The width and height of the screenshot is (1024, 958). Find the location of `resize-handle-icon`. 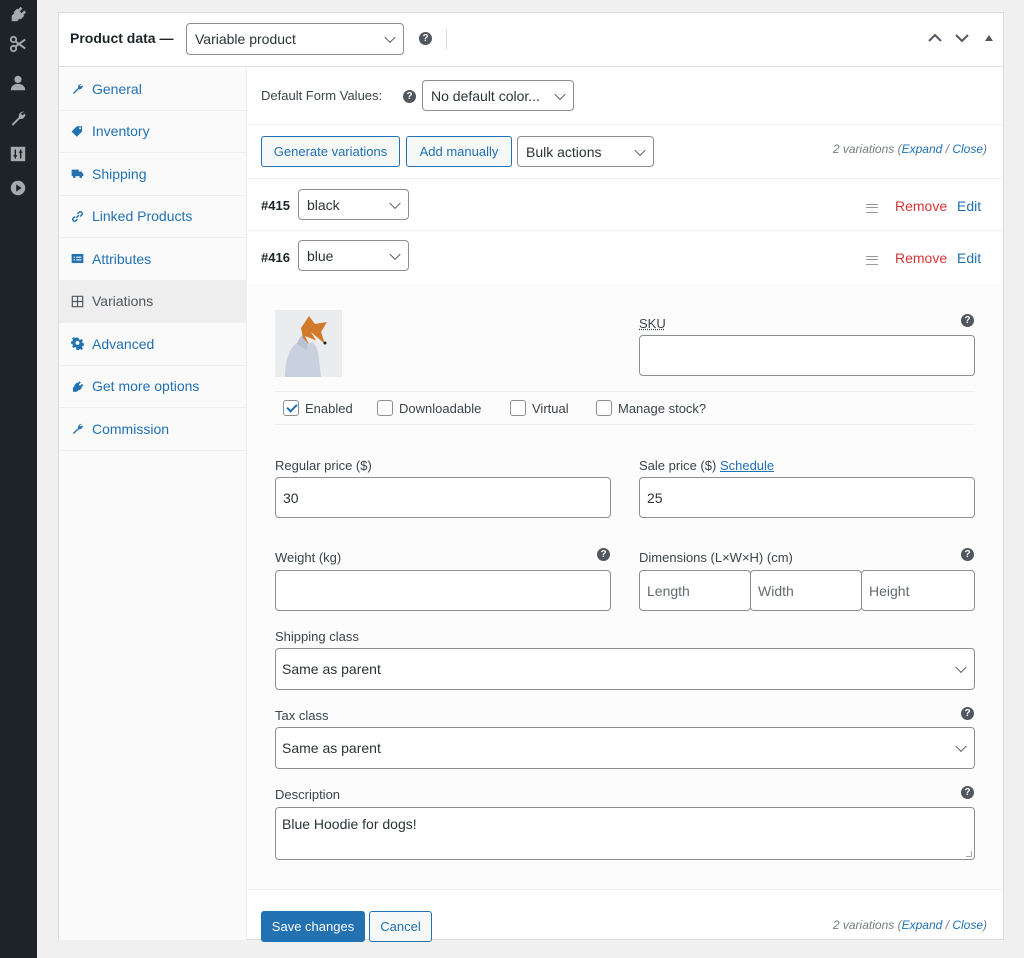

resize-handle-icon is located at coordinates (969, 854).